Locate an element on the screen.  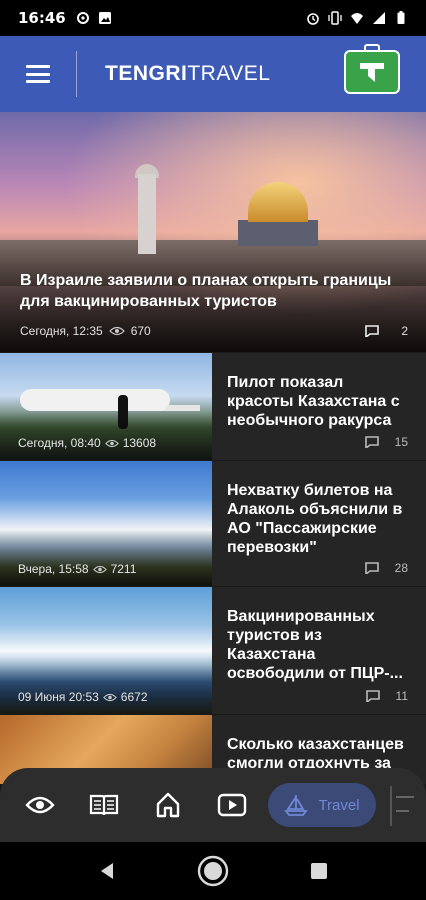
sailboat-icon is located at coordinates (296, 805).